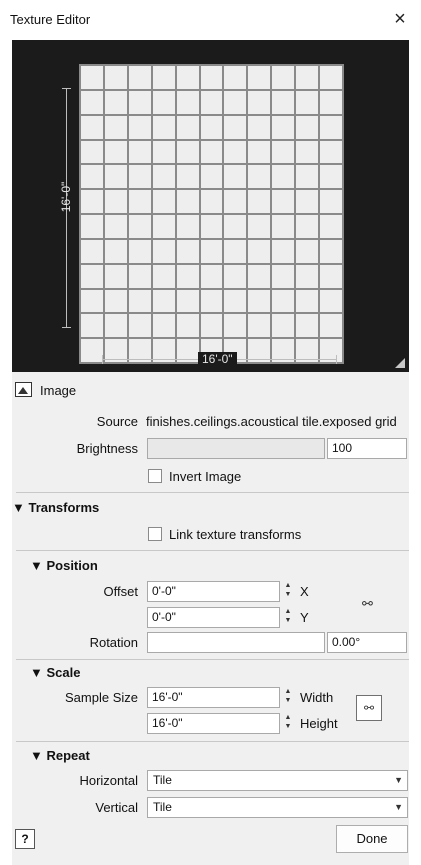 The height and width of the screenshot is (865, 421). Describe the element at coordinates (400, 363) in the screenshot. I see `resize-grip-icon` at that location.